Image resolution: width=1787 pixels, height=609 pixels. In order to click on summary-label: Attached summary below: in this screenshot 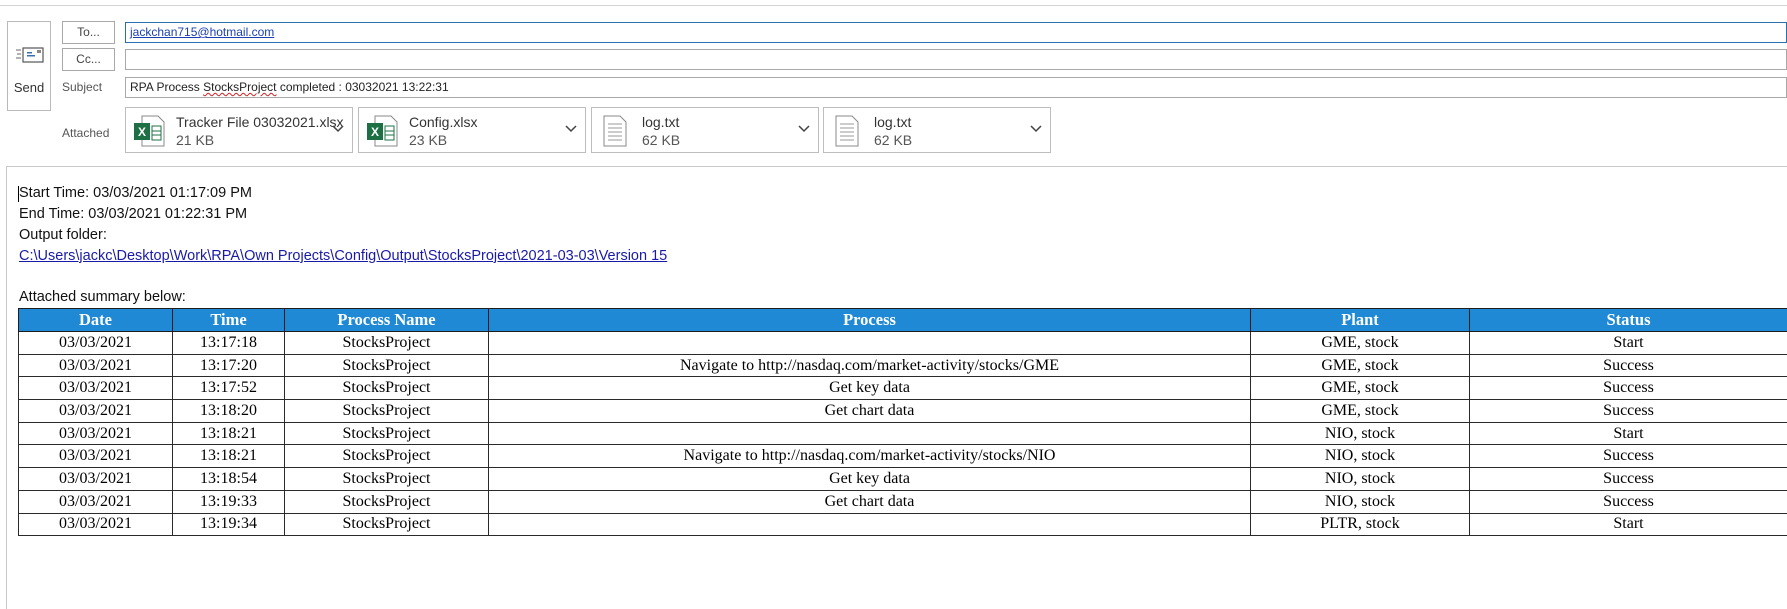, I will do `click(102, 297)`.